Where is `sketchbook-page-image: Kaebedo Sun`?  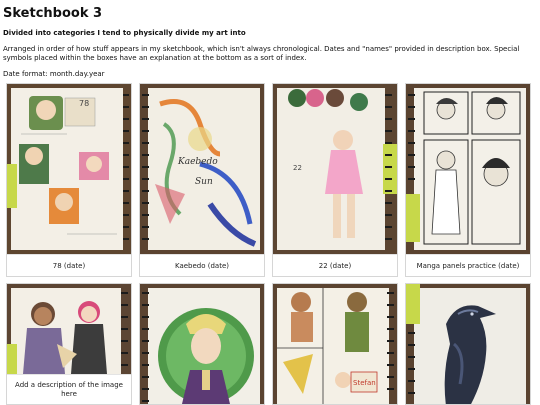
sketchbook-page-image: Kaebedo Sun is located at coordinates (202, 169).